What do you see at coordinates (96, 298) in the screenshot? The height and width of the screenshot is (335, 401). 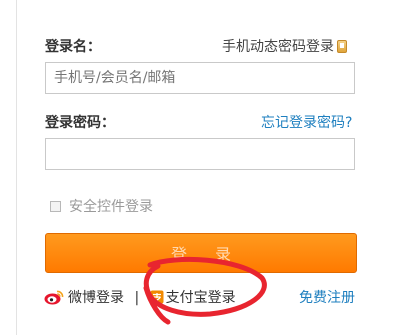 I see `weibo-login-text: 微博登录` at bounding box center [96, 298].